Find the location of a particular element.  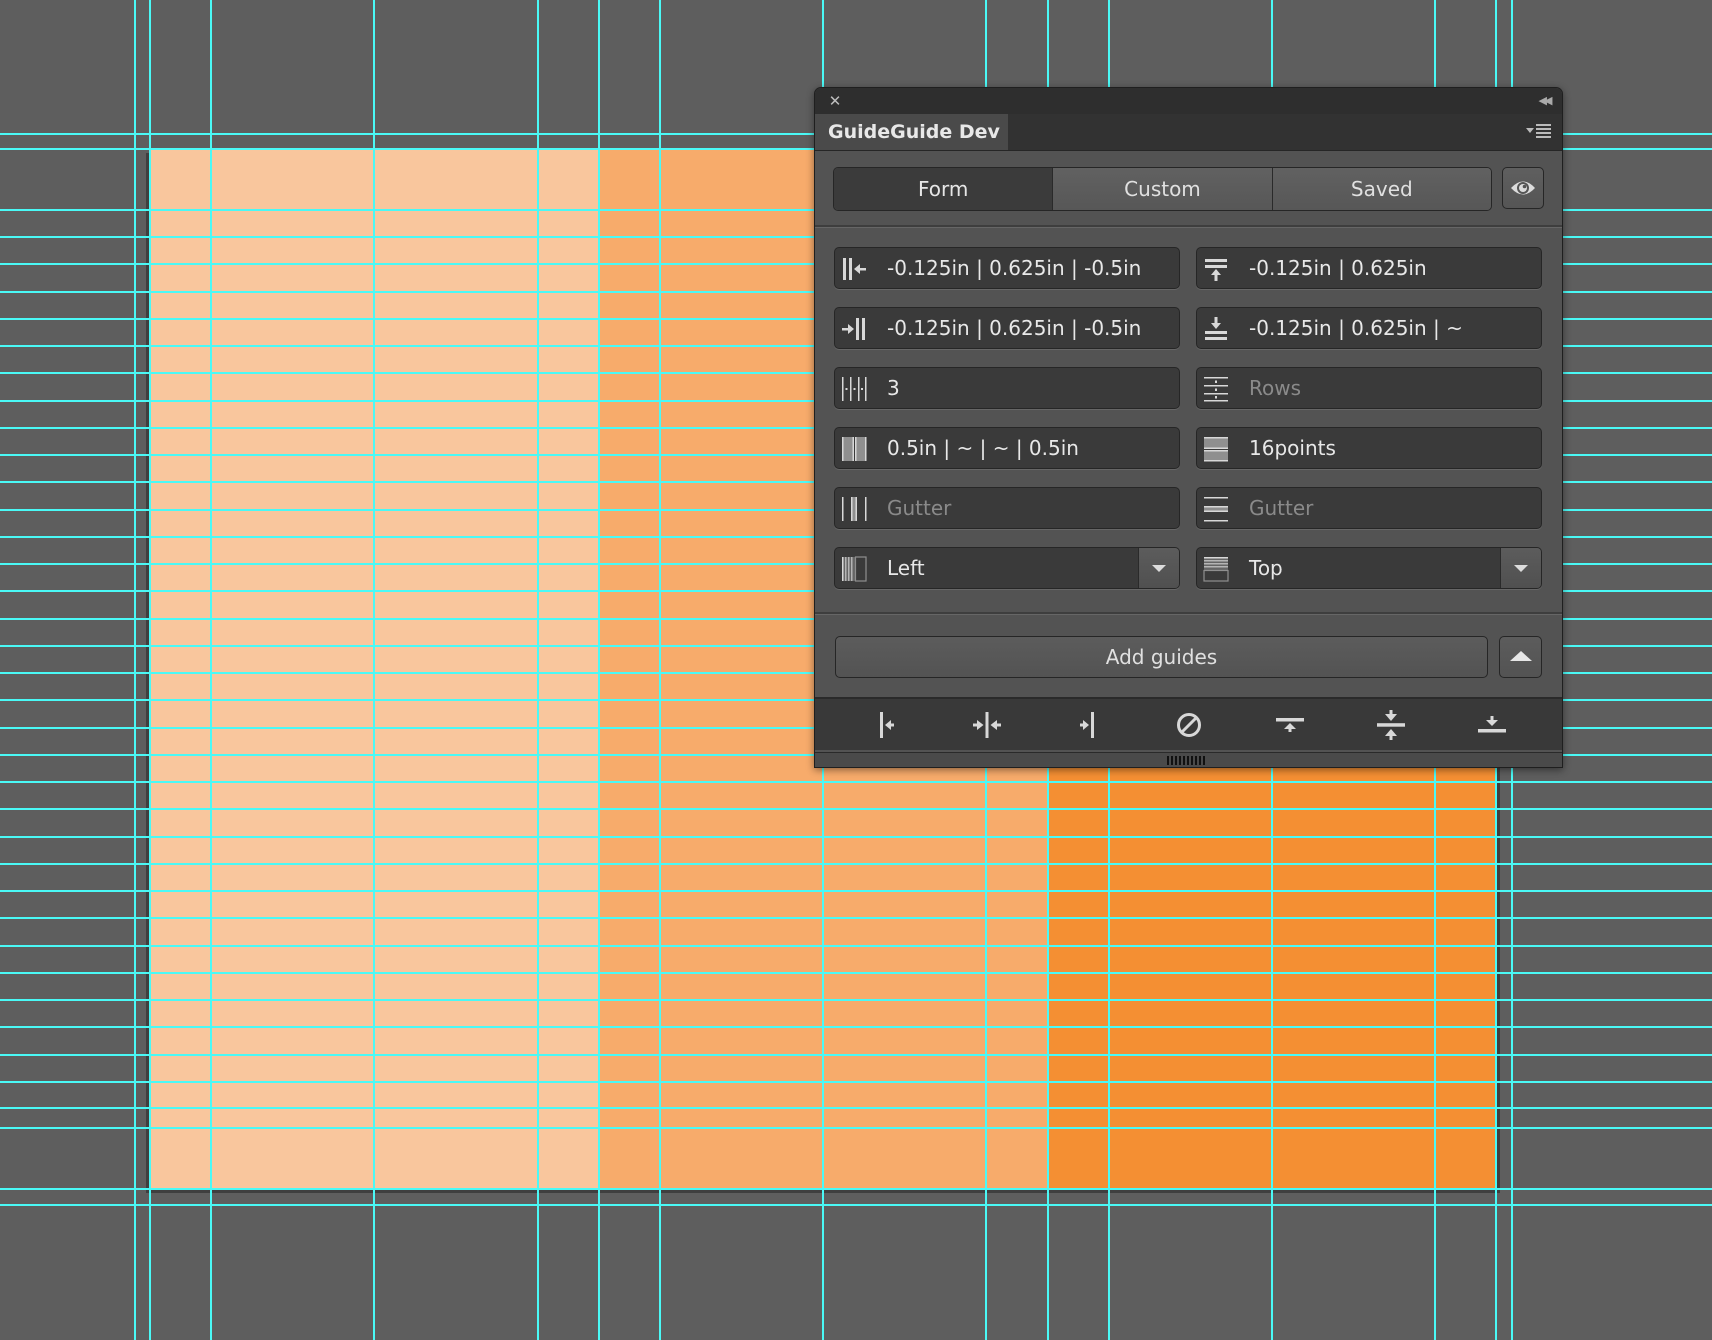

guide-vertical-midpoint-icon is located at coordinates (986, 724).